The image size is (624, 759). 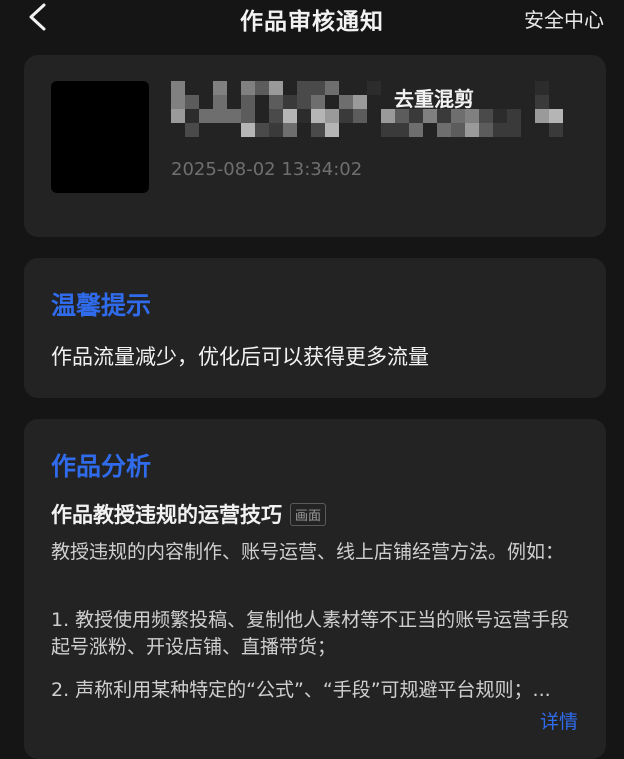 I want to click on analysis-heading: 作品分析, so click(x=101, y=466).